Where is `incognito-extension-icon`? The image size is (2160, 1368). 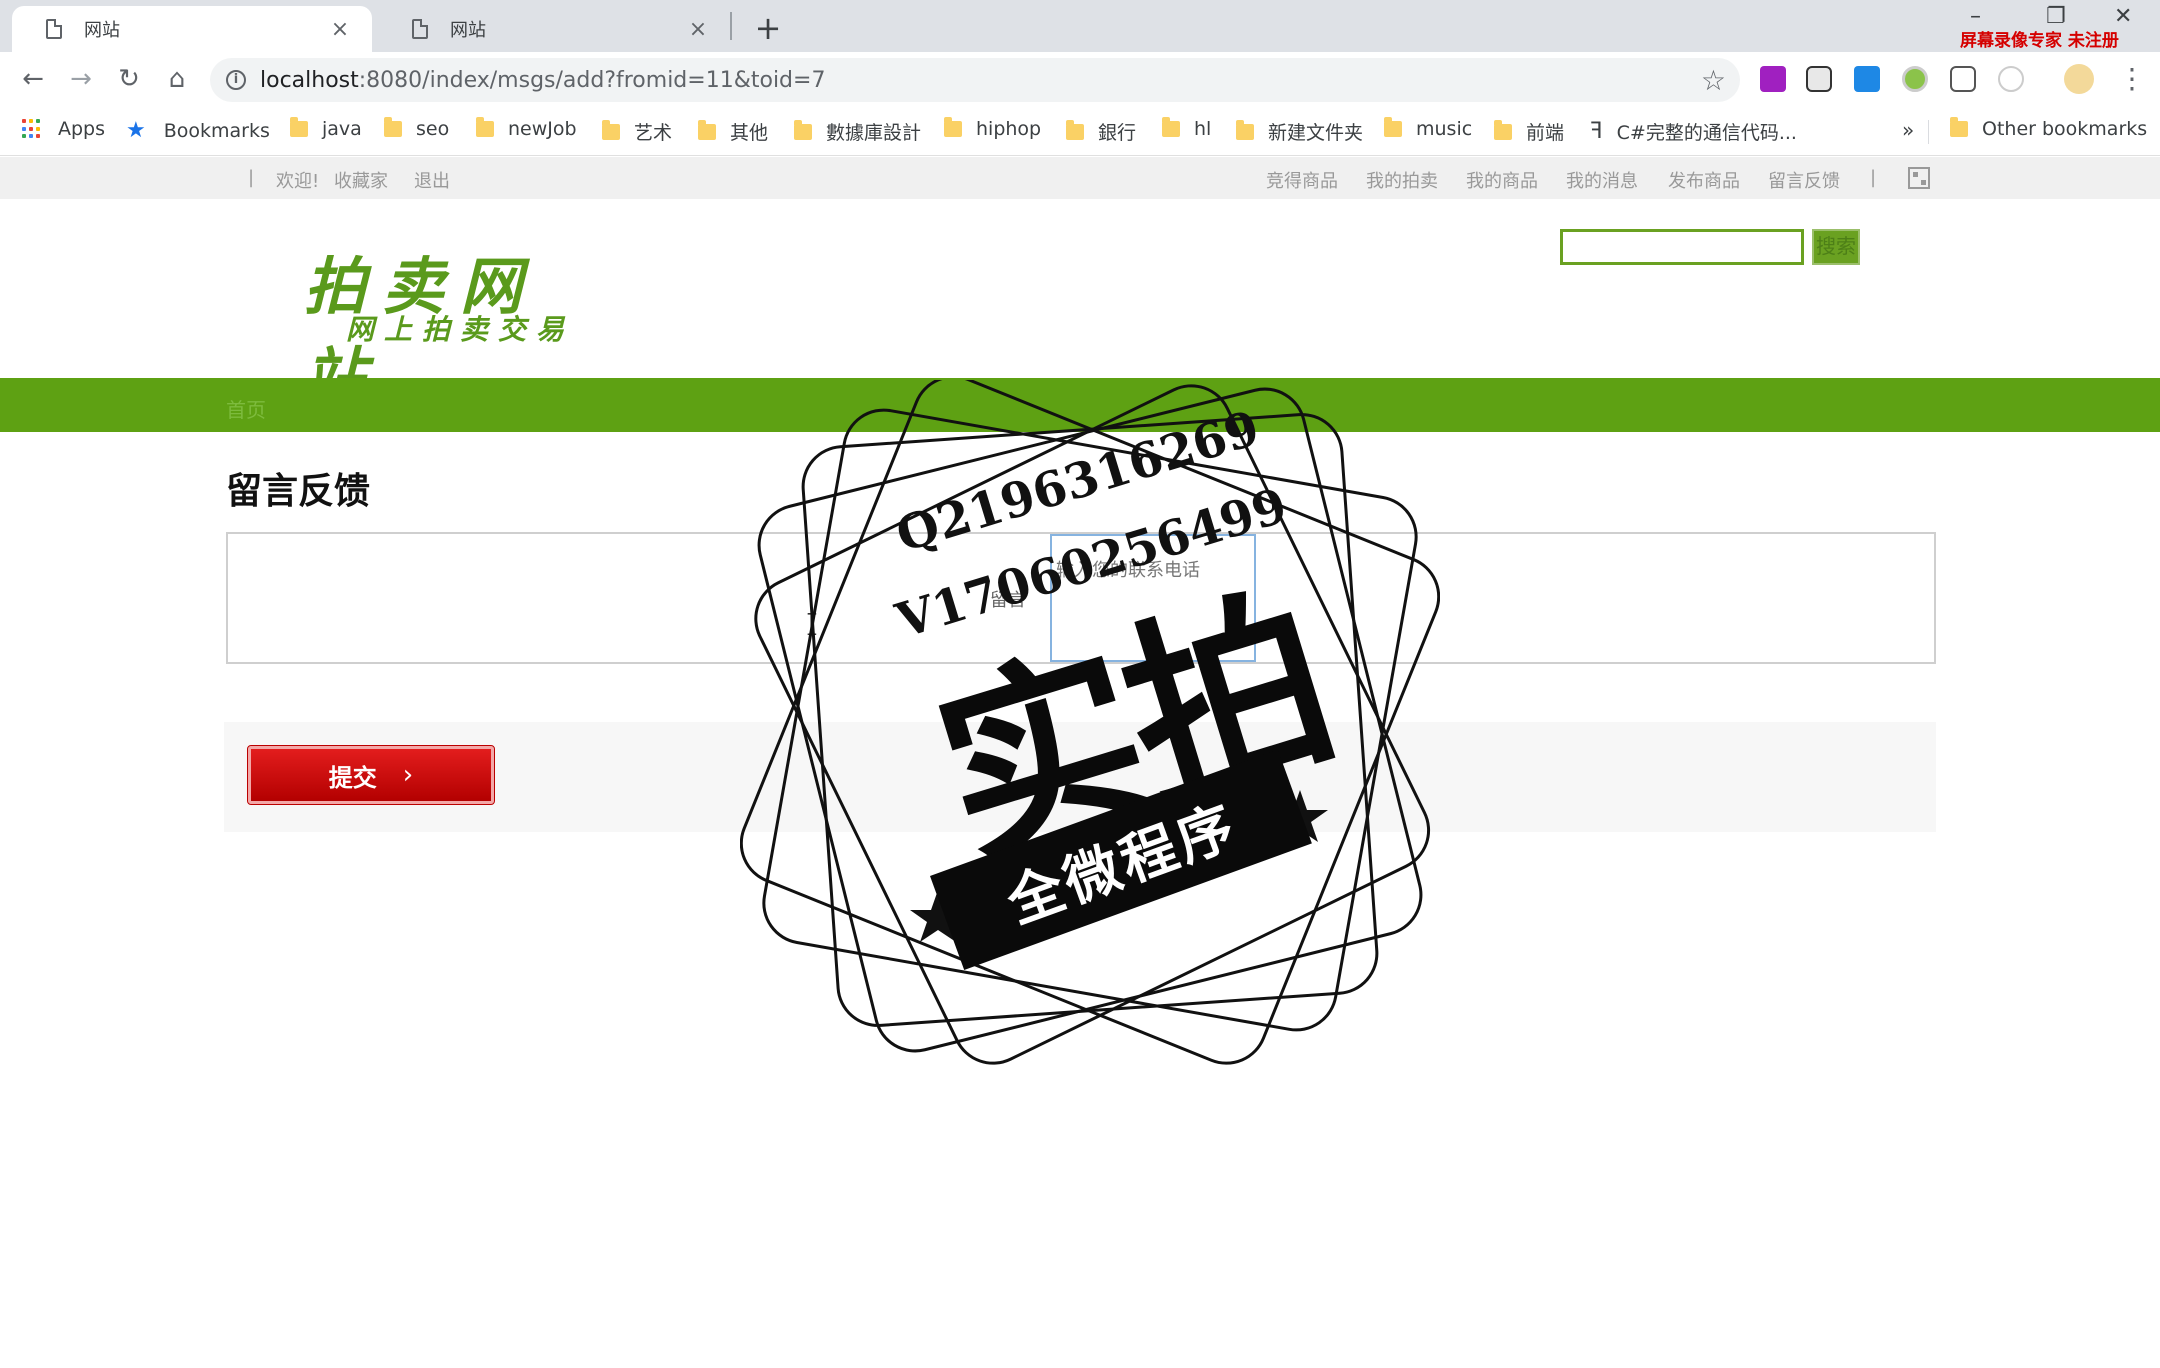
incognito-extension-icon is located at coordinates (1819, 79).